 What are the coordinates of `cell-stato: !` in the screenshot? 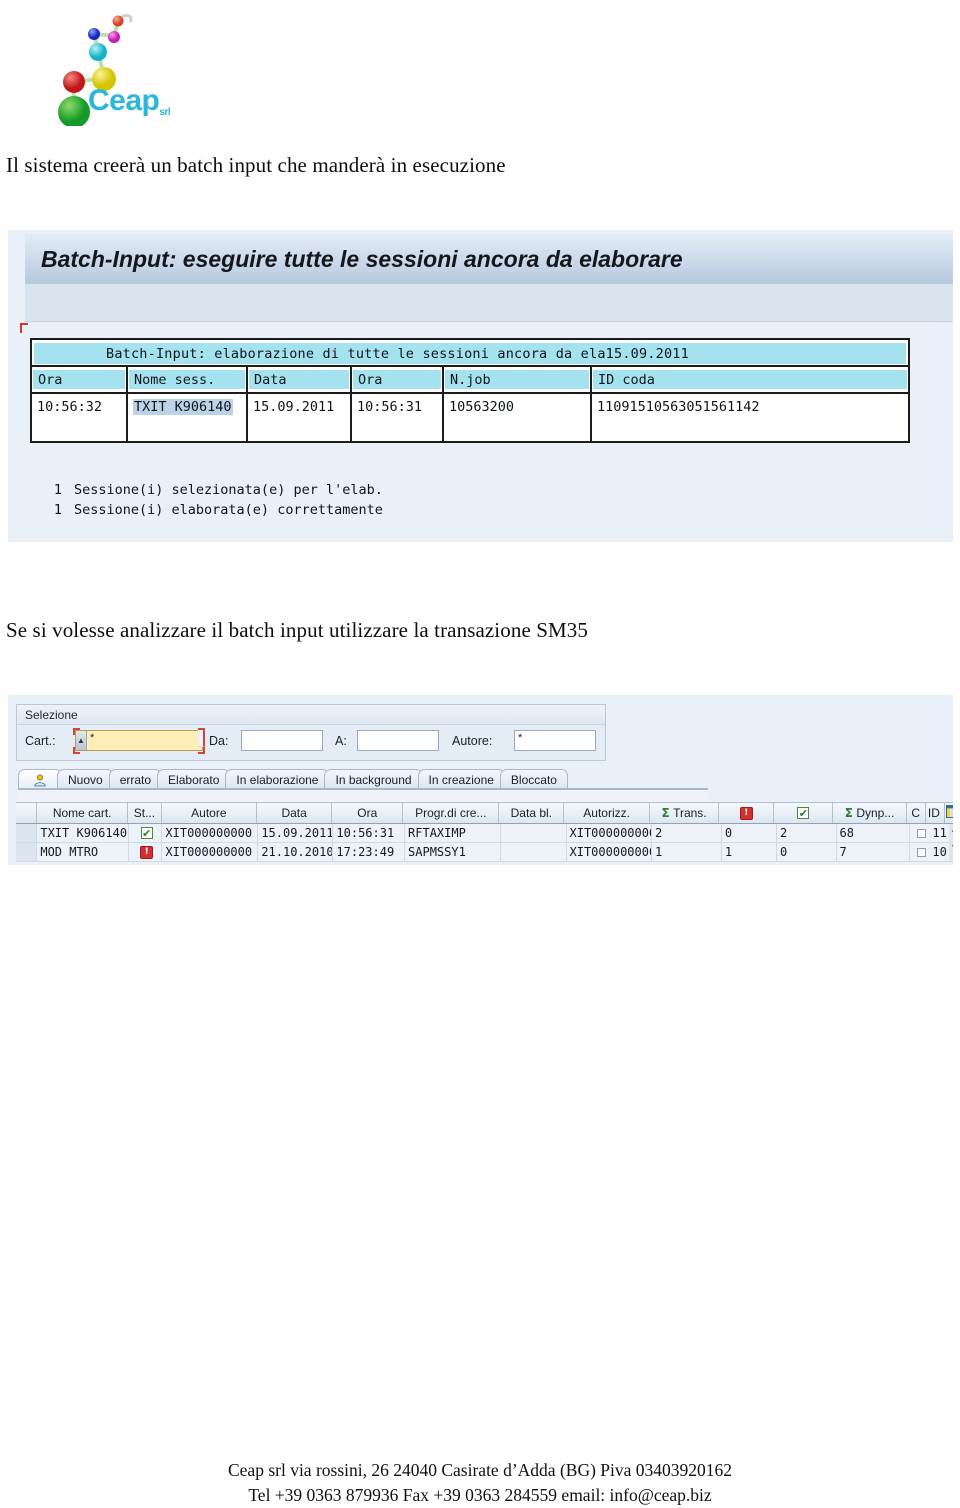 It's located at (146, 852).